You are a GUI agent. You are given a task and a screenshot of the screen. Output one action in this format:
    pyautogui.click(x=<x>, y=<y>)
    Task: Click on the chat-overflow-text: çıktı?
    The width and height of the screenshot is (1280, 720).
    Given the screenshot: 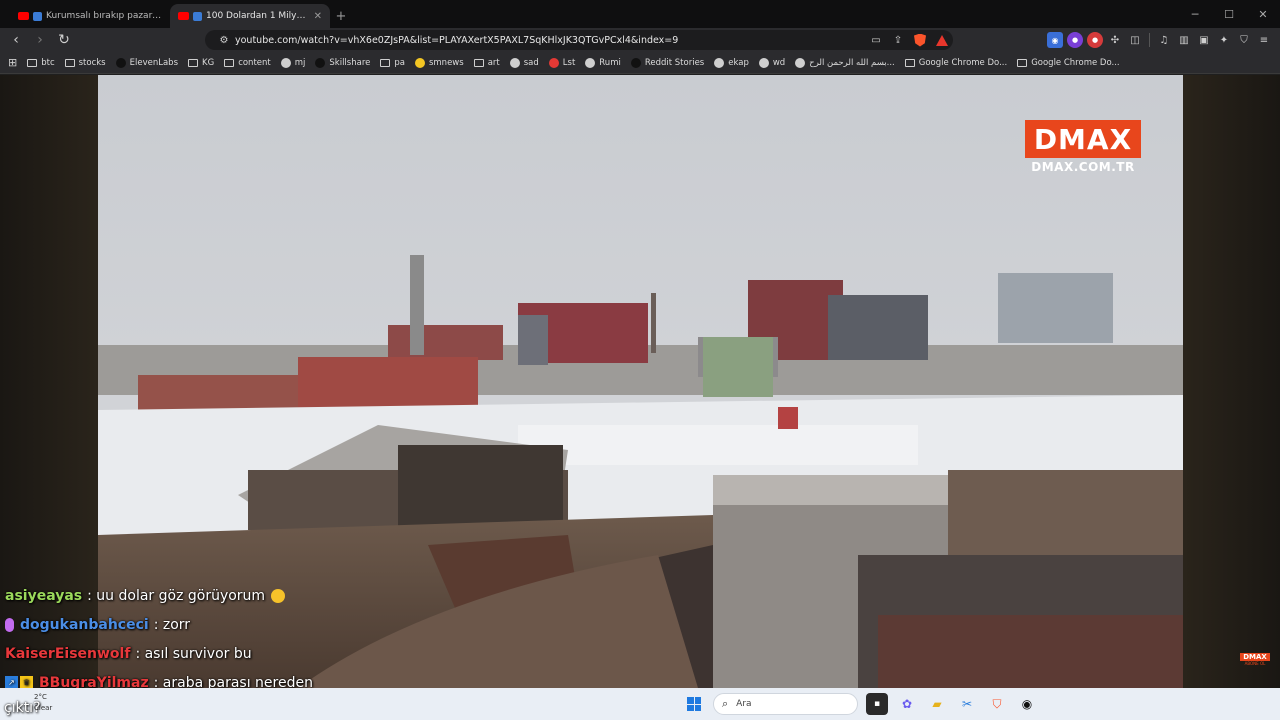 What is the action you would take?
    pyautogui.click(x=22, y=708)
    